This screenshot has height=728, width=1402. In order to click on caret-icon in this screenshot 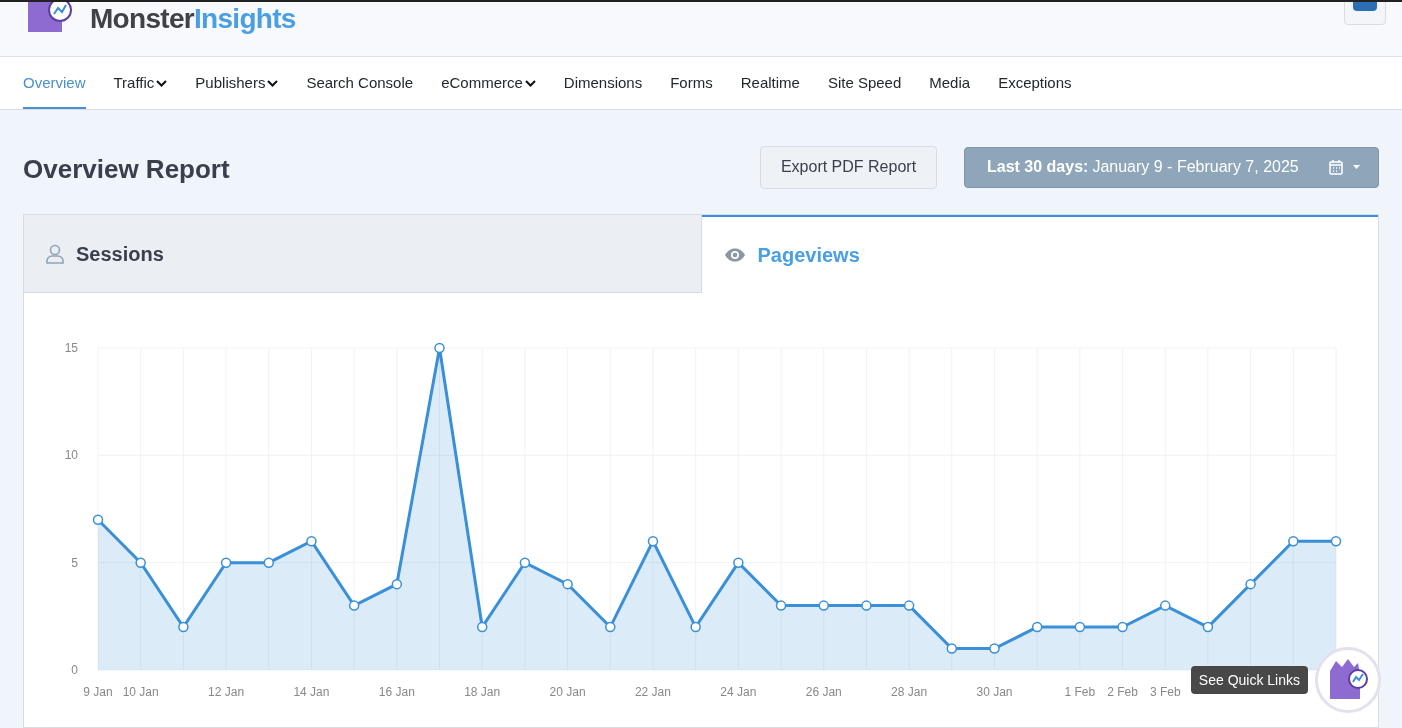, I will do `click(1356, 167)`.